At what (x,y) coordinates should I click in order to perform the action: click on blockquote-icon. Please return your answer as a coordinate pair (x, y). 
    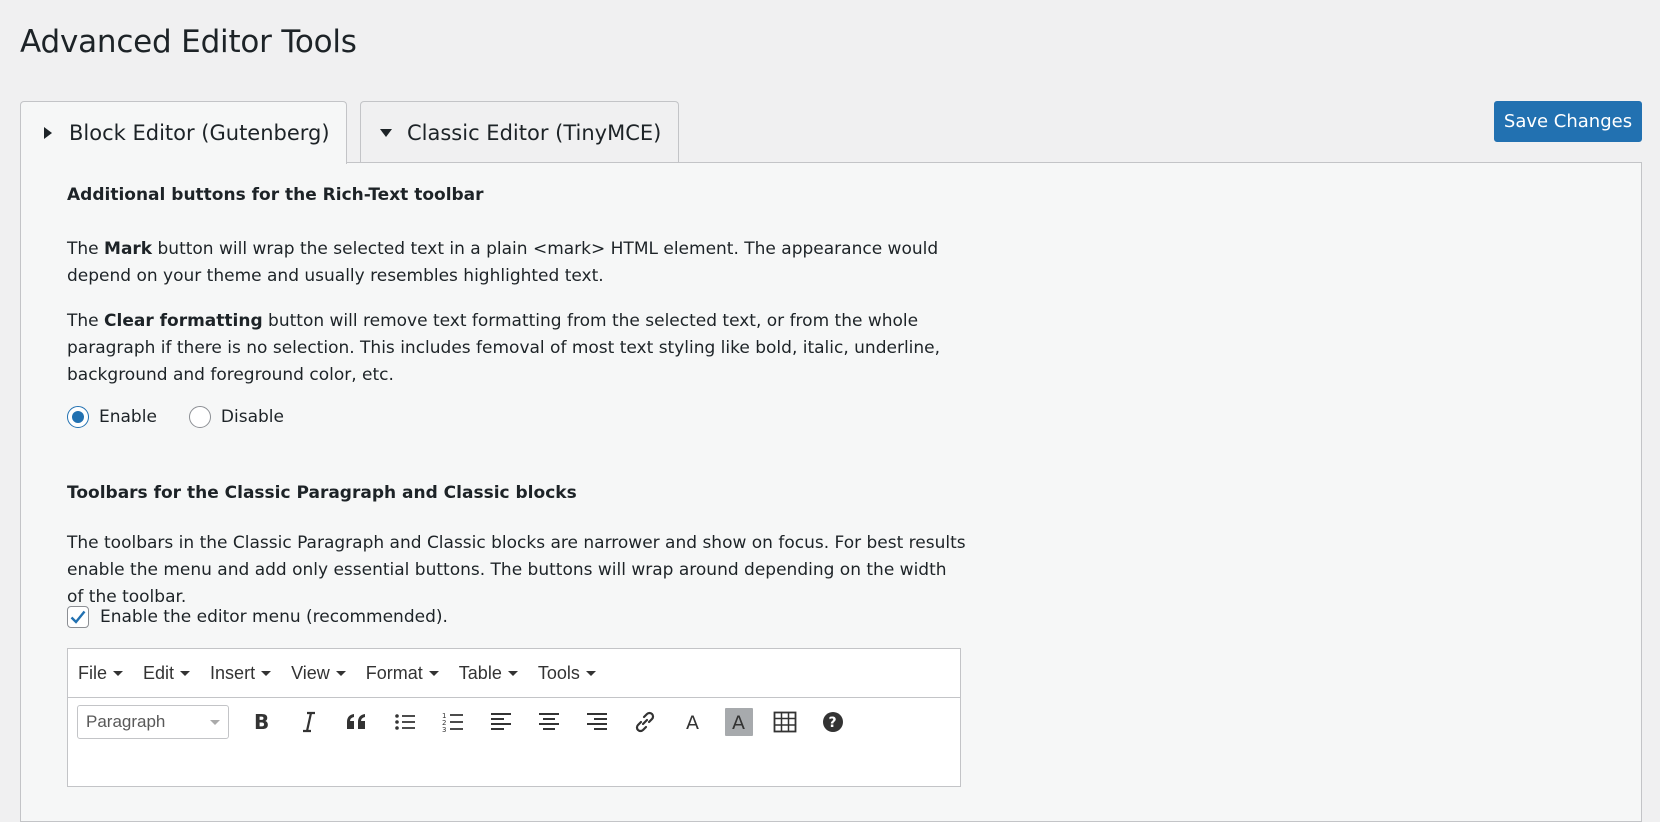
    Looking at the image, I should click on (357, 722).